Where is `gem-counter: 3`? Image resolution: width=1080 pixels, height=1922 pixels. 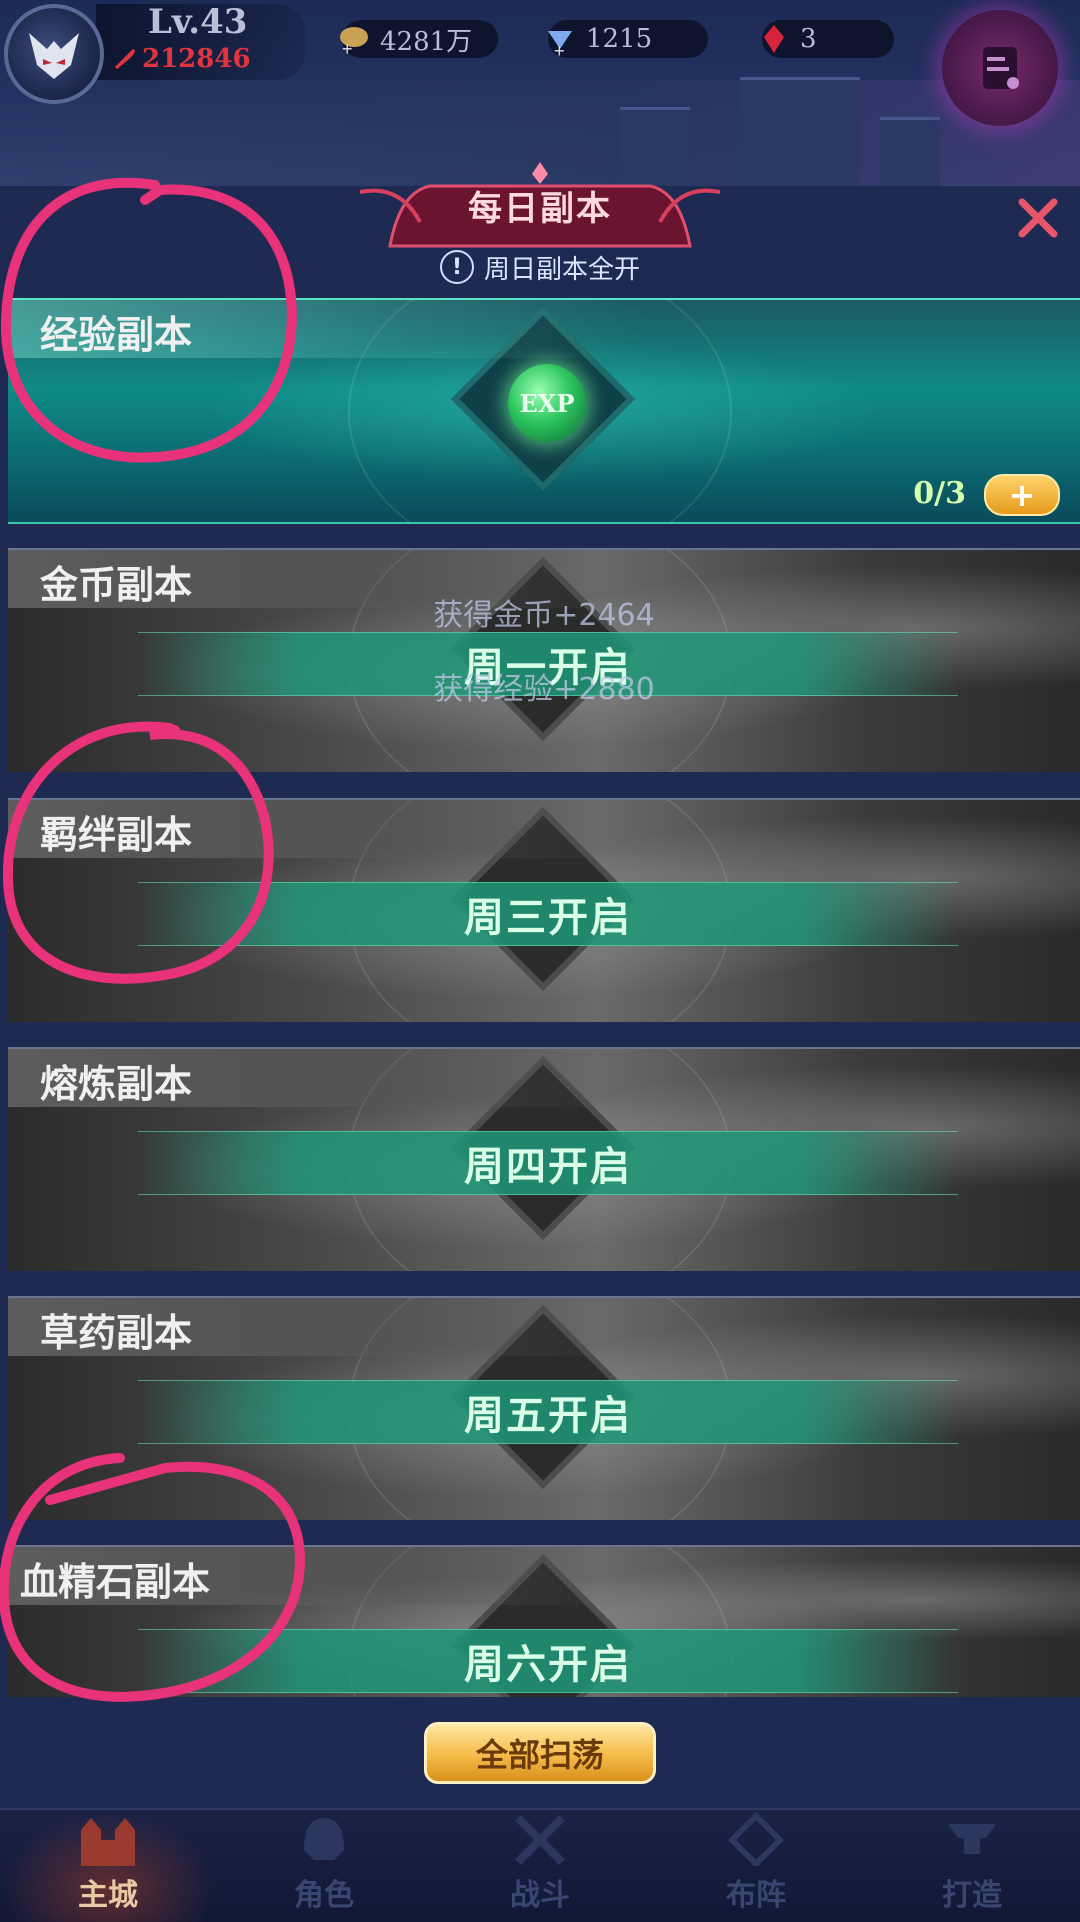 gem-counter: 3 is located at coordinates (828, 39).